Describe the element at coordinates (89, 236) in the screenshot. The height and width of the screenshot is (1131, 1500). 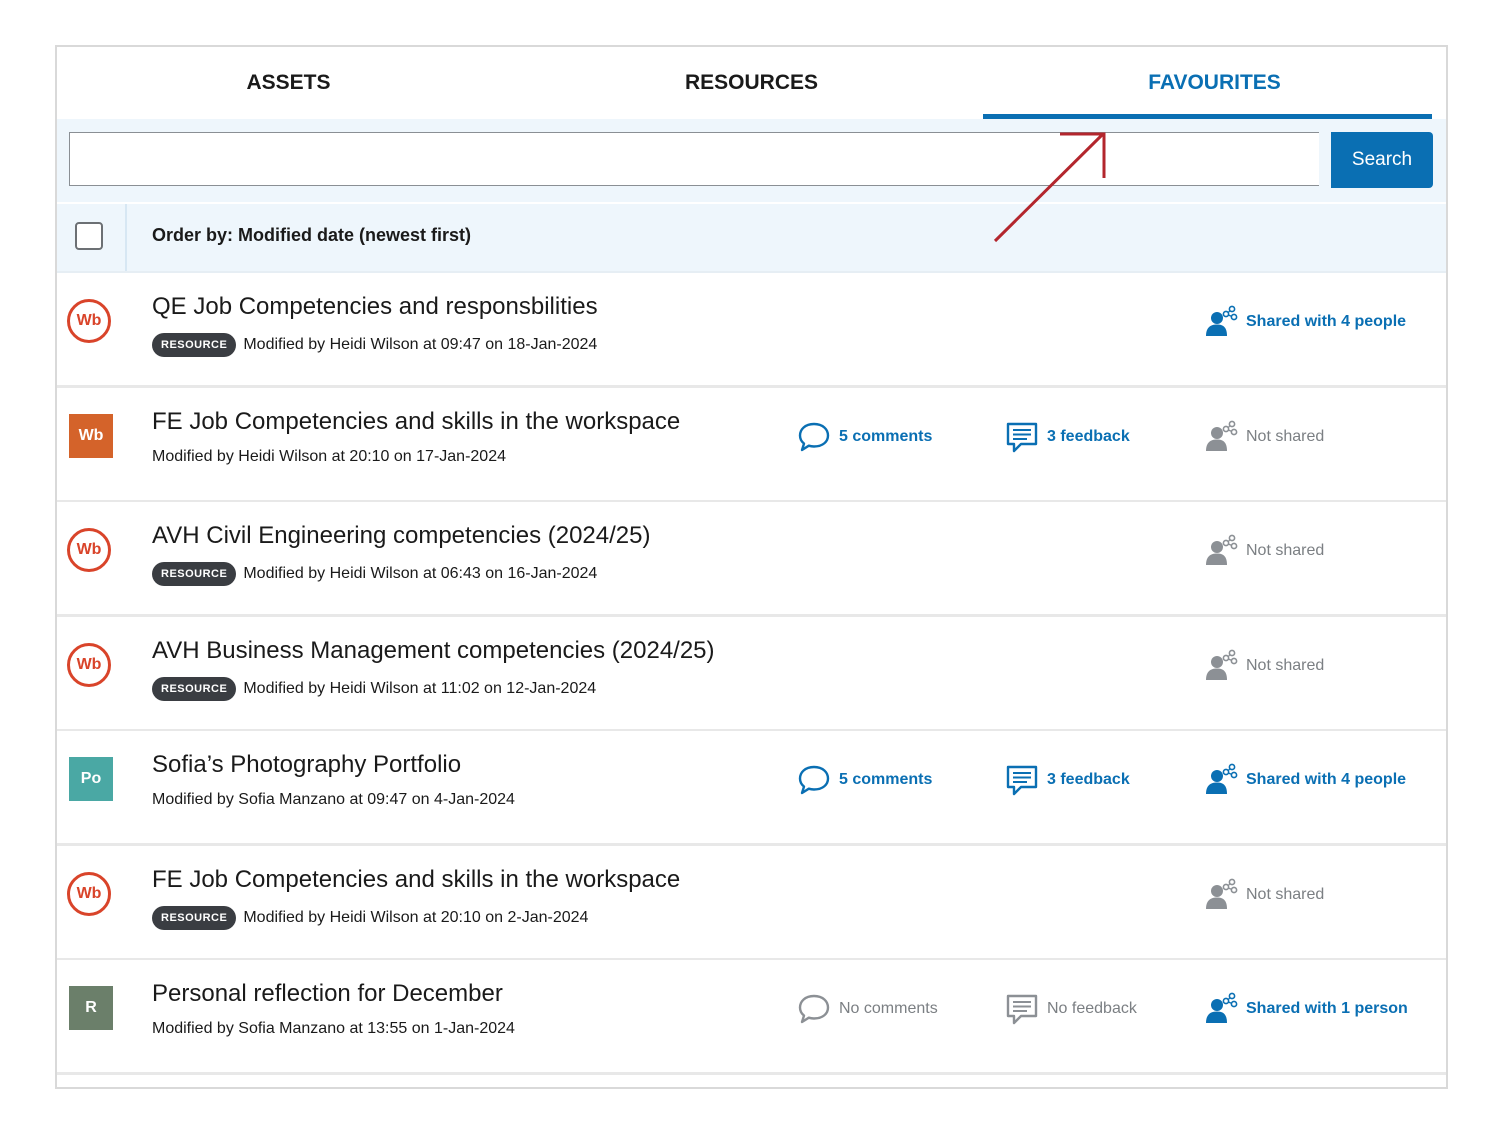
I see `select-all-checkbox` at that location.